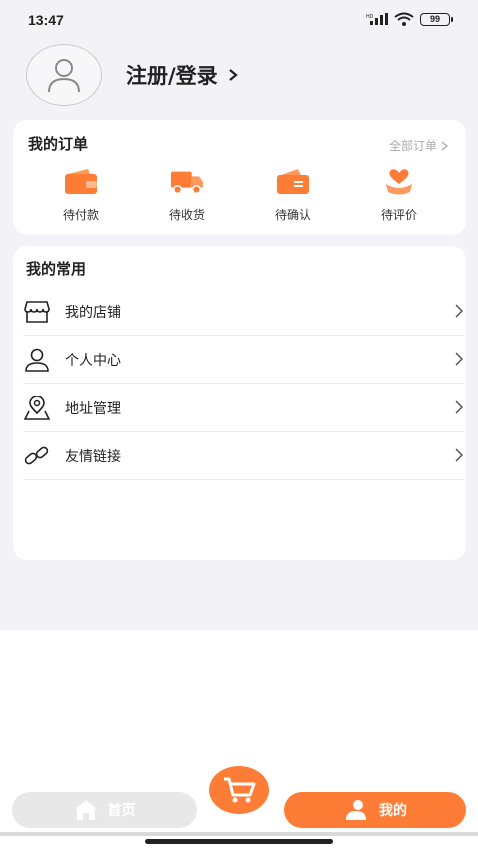 The width and height of the screenshot is (478, 850). I want to click on signal-icon: HD, so click(377, 19).